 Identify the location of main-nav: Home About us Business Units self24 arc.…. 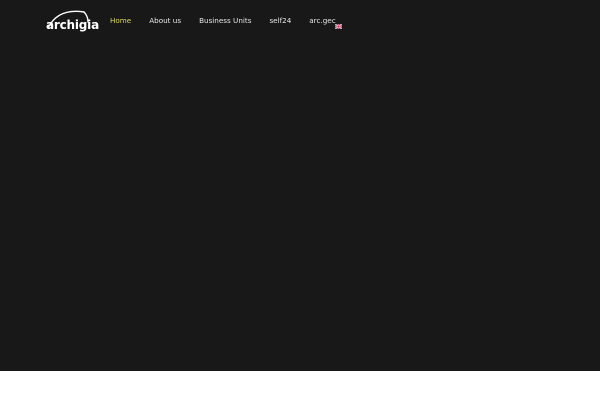
(232, 19).